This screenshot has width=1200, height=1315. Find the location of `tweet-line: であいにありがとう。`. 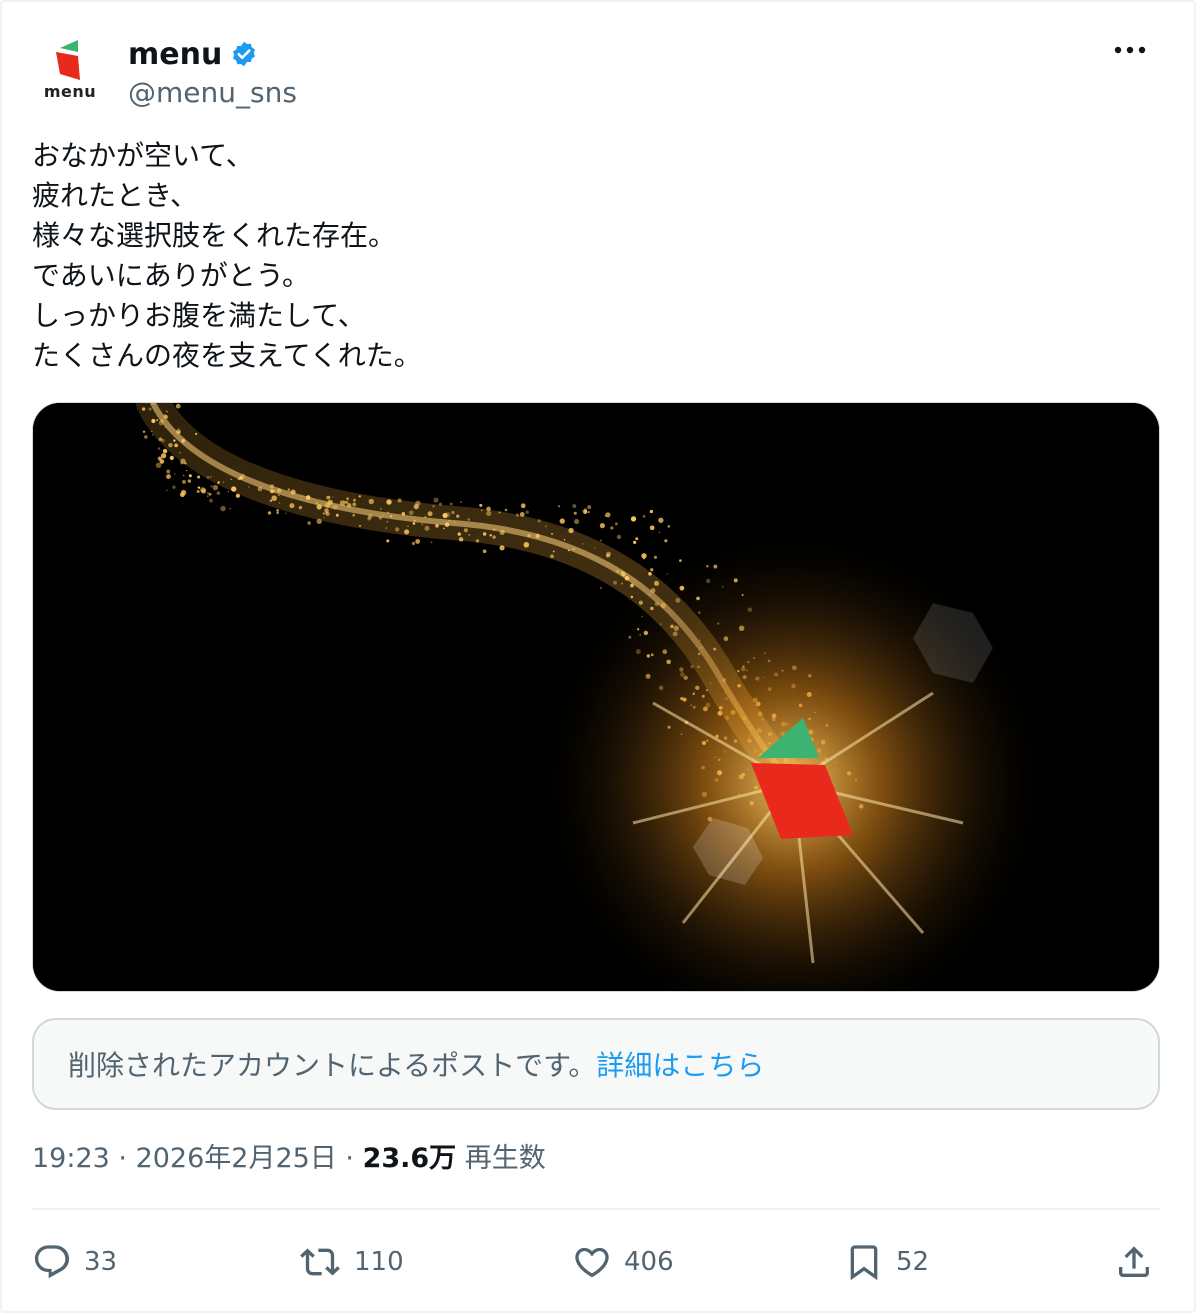

tweet-line: であいにありがとう。 is located at coordinates (171, 275).